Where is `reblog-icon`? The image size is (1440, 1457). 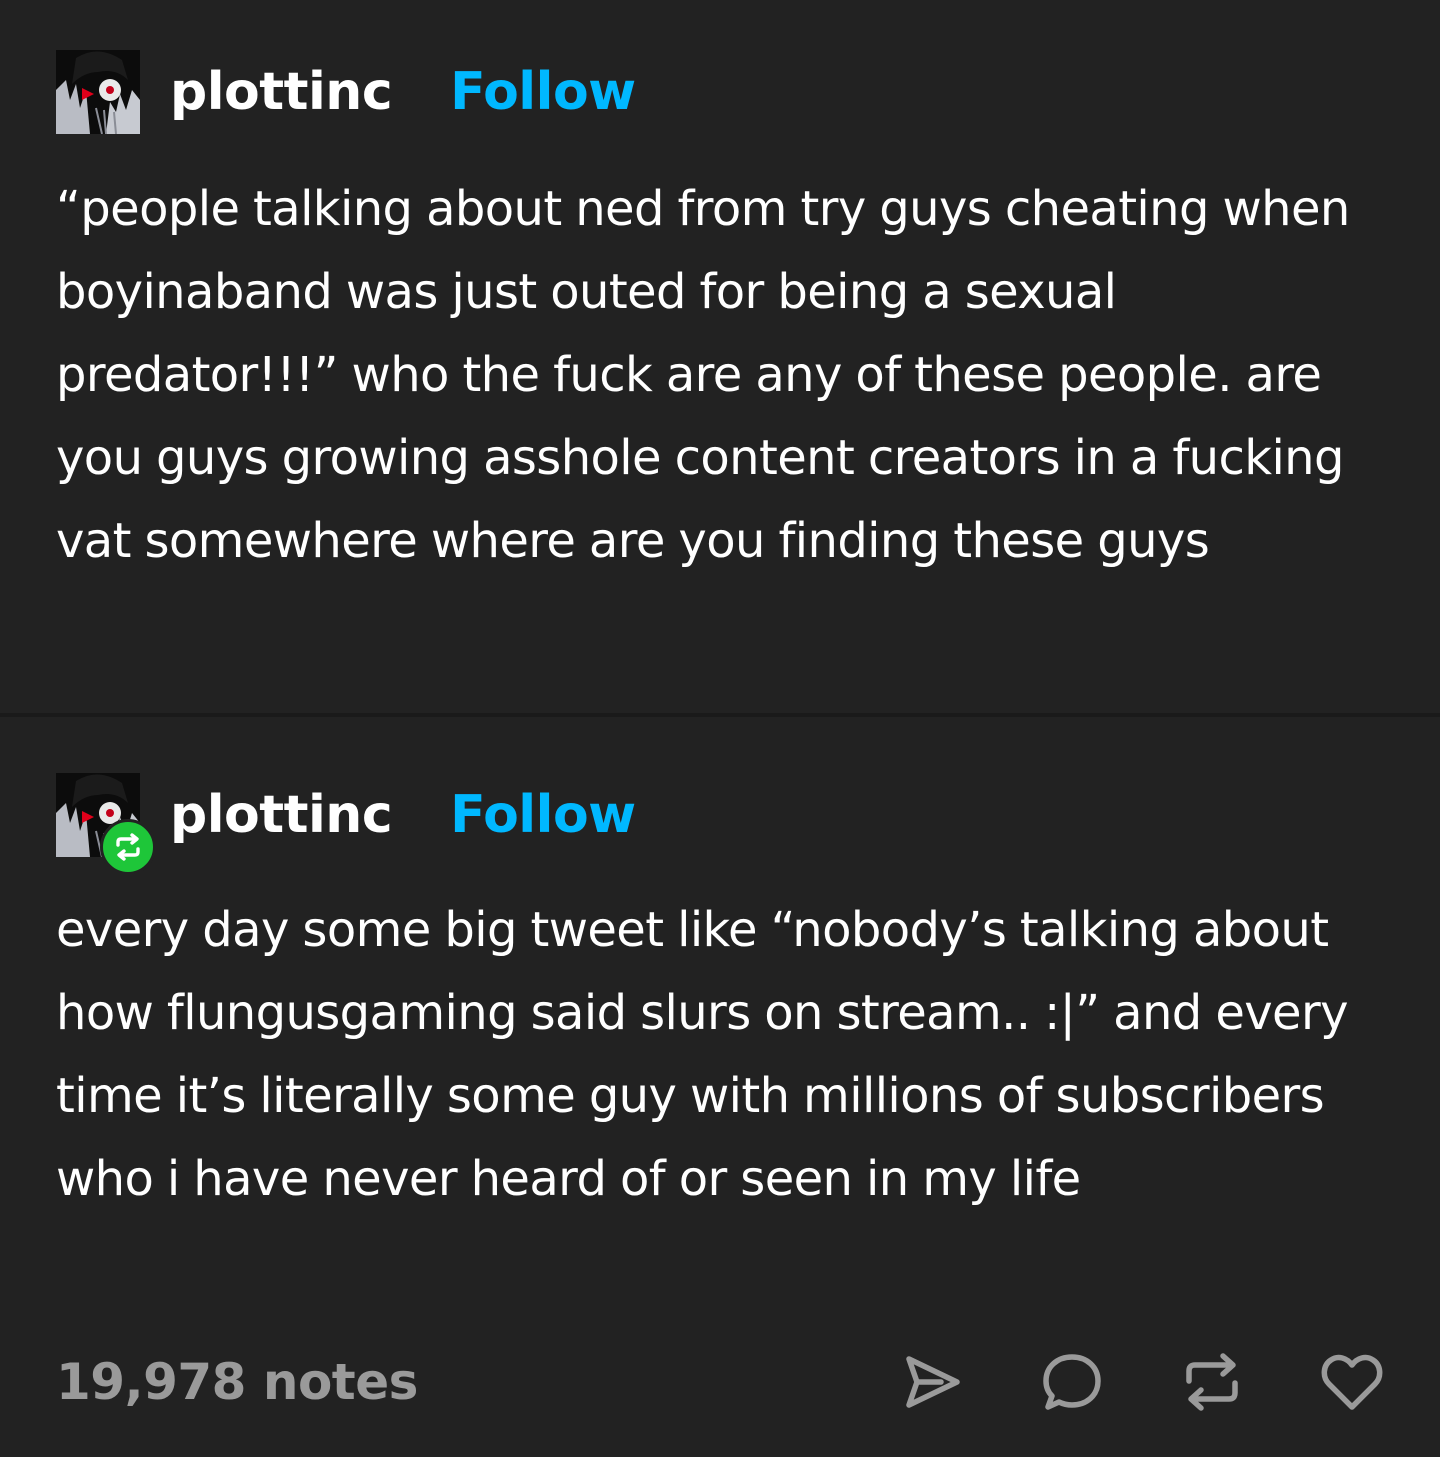 reblog-icon is located at coordinates (1212, 1382).